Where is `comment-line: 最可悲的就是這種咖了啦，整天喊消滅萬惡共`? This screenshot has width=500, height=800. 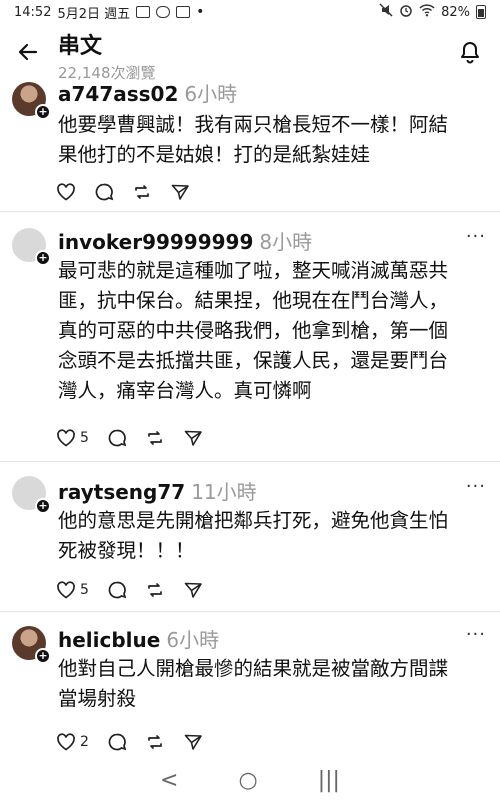
comment-line: 最可悲的就是這種咖了啦，整天喊消滅萬惡共 is located at coordinates (253, 270).